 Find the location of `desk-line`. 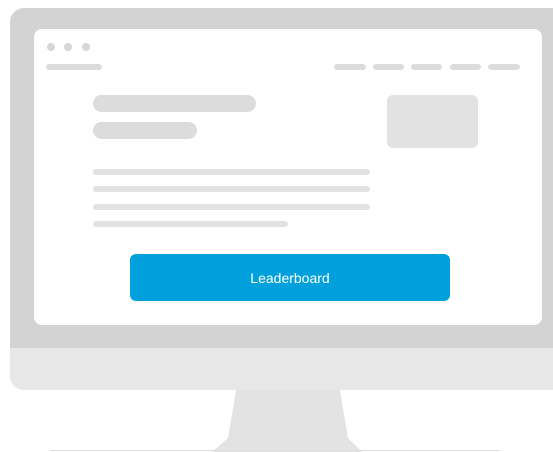

desk-line is located at coordinates (275, 450).